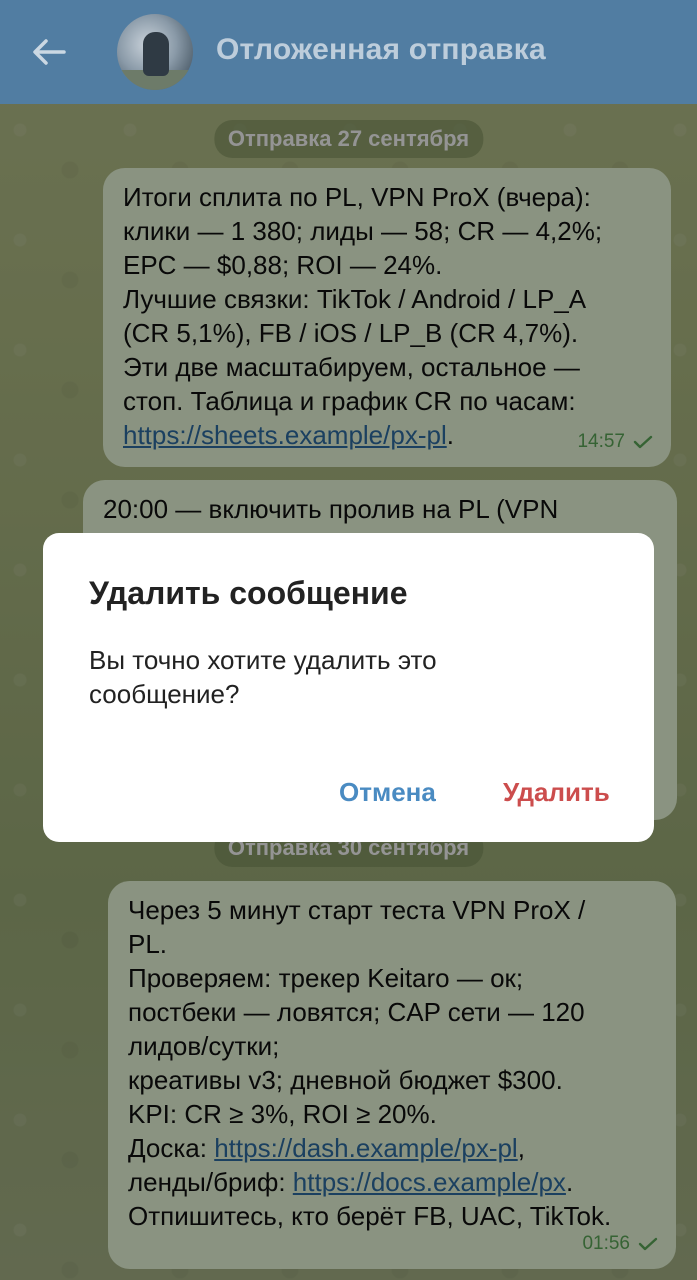  Describe the element at coordinates (309, 677) in the screenshot. I see `dialog-message: Вы точно хотите удалить это сообщение?` at that location.